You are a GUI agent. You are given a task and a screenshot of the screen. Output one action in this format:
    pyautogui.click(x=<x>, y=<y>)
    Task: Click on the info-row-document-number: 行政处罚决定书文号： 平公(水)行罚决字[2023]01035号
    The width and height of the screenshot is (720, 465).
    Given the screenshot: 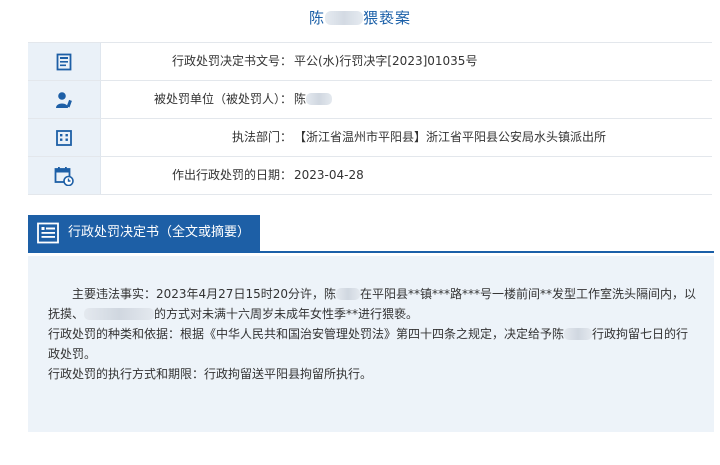 What is the action you would take?
    pyautogui.click(x=370, y=62)
    